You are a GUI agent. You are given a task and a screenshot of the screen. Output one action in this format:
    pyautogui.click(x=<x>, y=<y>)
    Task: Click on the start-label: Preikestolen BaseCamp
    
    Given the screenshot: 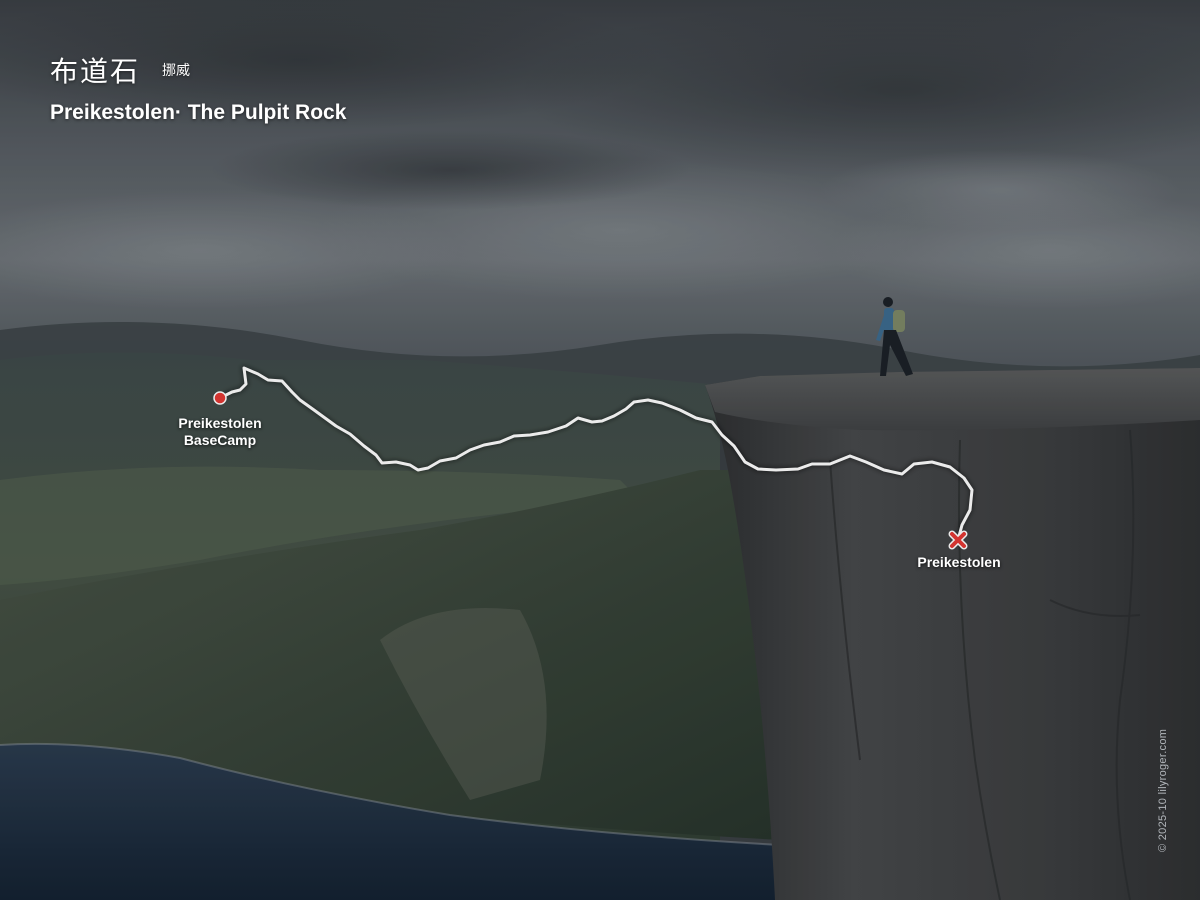 What is the action you would take?
    pyautogui.click(x=220, y=432)
    